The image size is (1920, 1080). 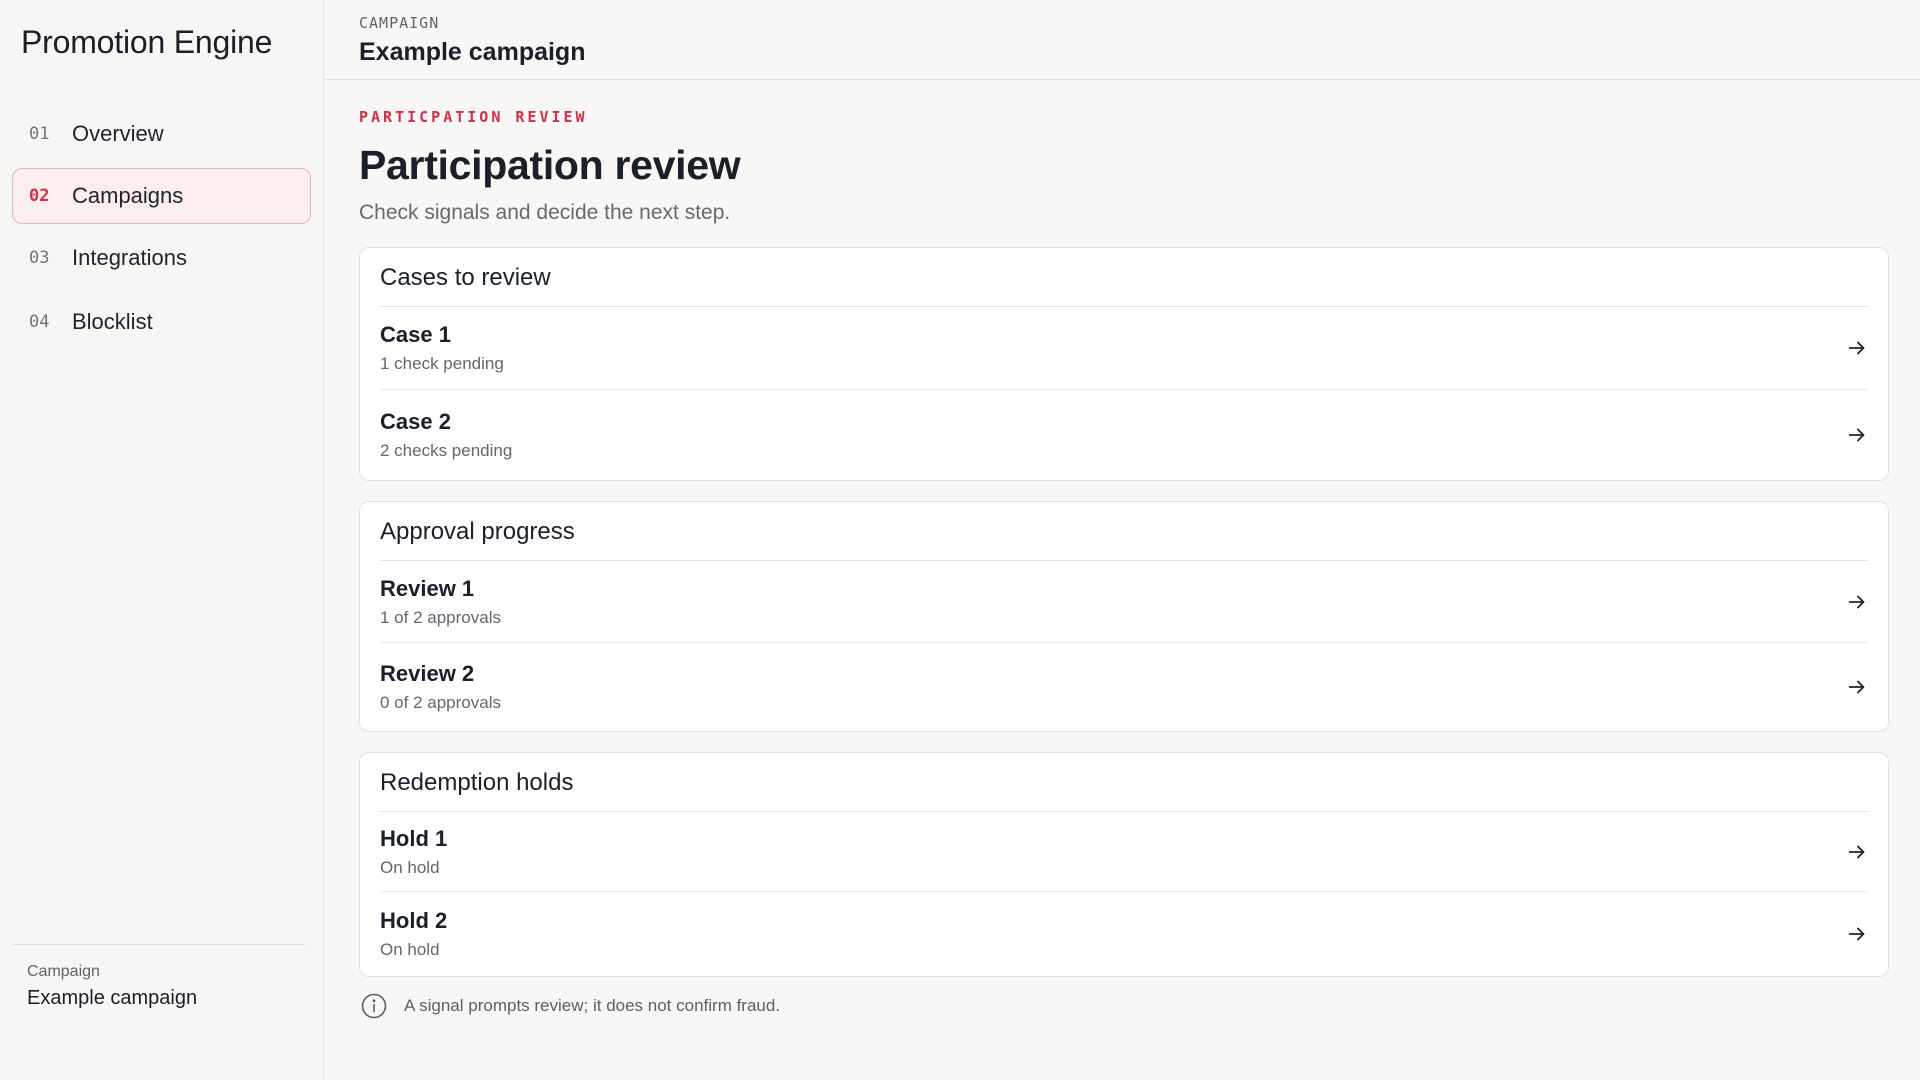 I want to click on campaign-label: Campaign, so click(x=63, y=971).